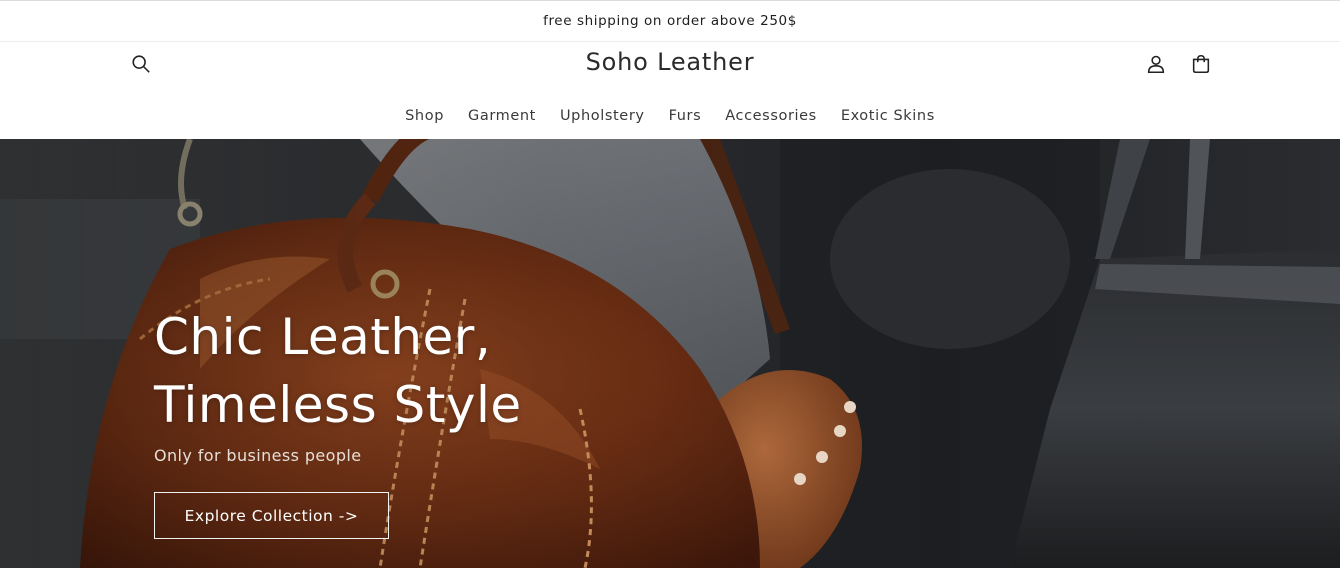 This screenshot has width=1340, height=568. Describe the element at coordinates (771, 116) in the screenshot. I see `nav-item-accessories: Accessories` at that location.